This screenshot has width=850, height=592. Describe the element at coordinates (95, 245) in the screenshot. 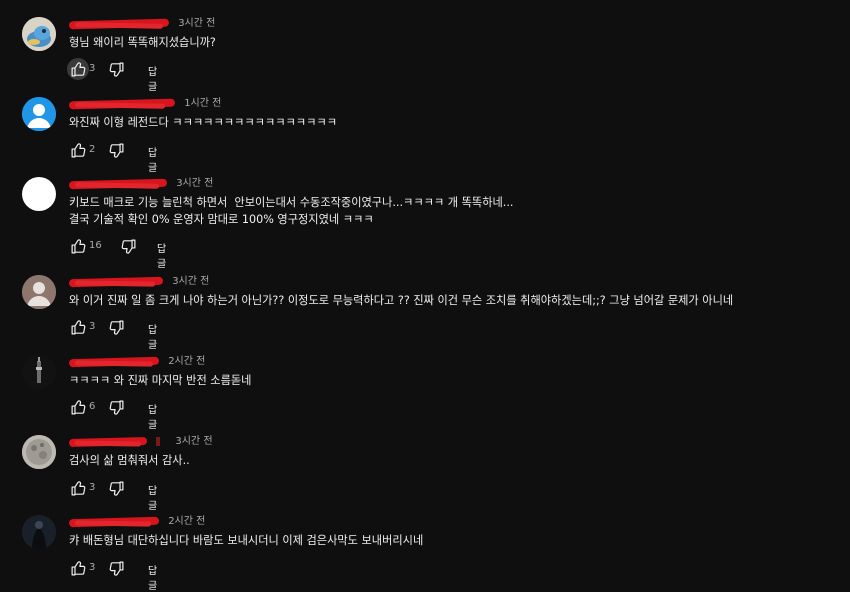

I see `like-count: 16` at that location.